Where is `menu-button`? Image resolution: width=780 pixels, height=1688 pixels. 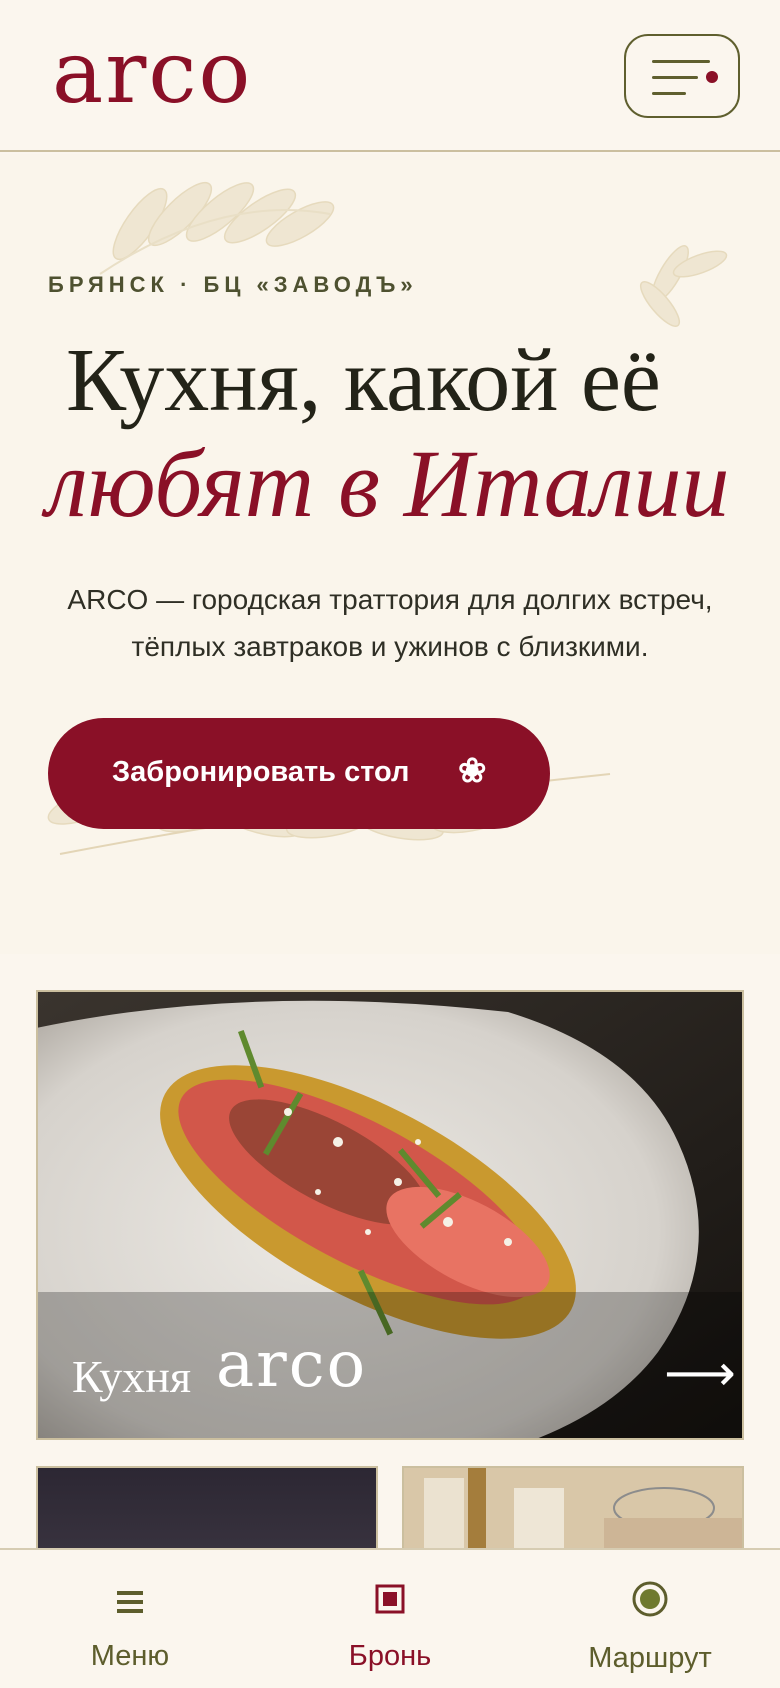
menu-button is located at coordinates (682, 76).